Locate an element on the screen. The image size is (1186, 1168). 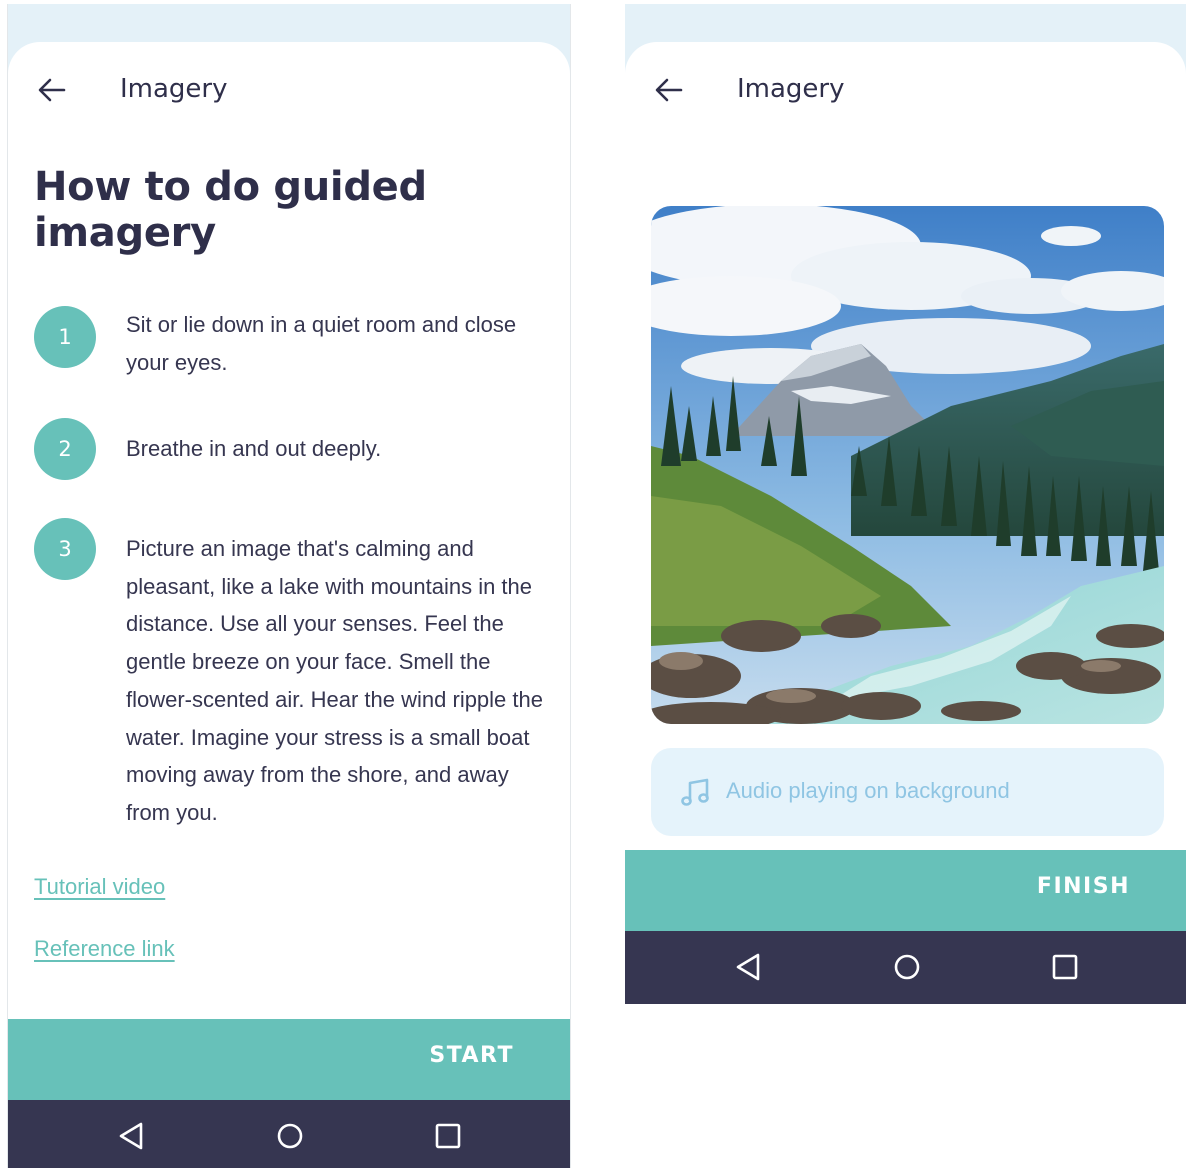
page-title: How to do guided imagery is located at coordinates (230, 210).